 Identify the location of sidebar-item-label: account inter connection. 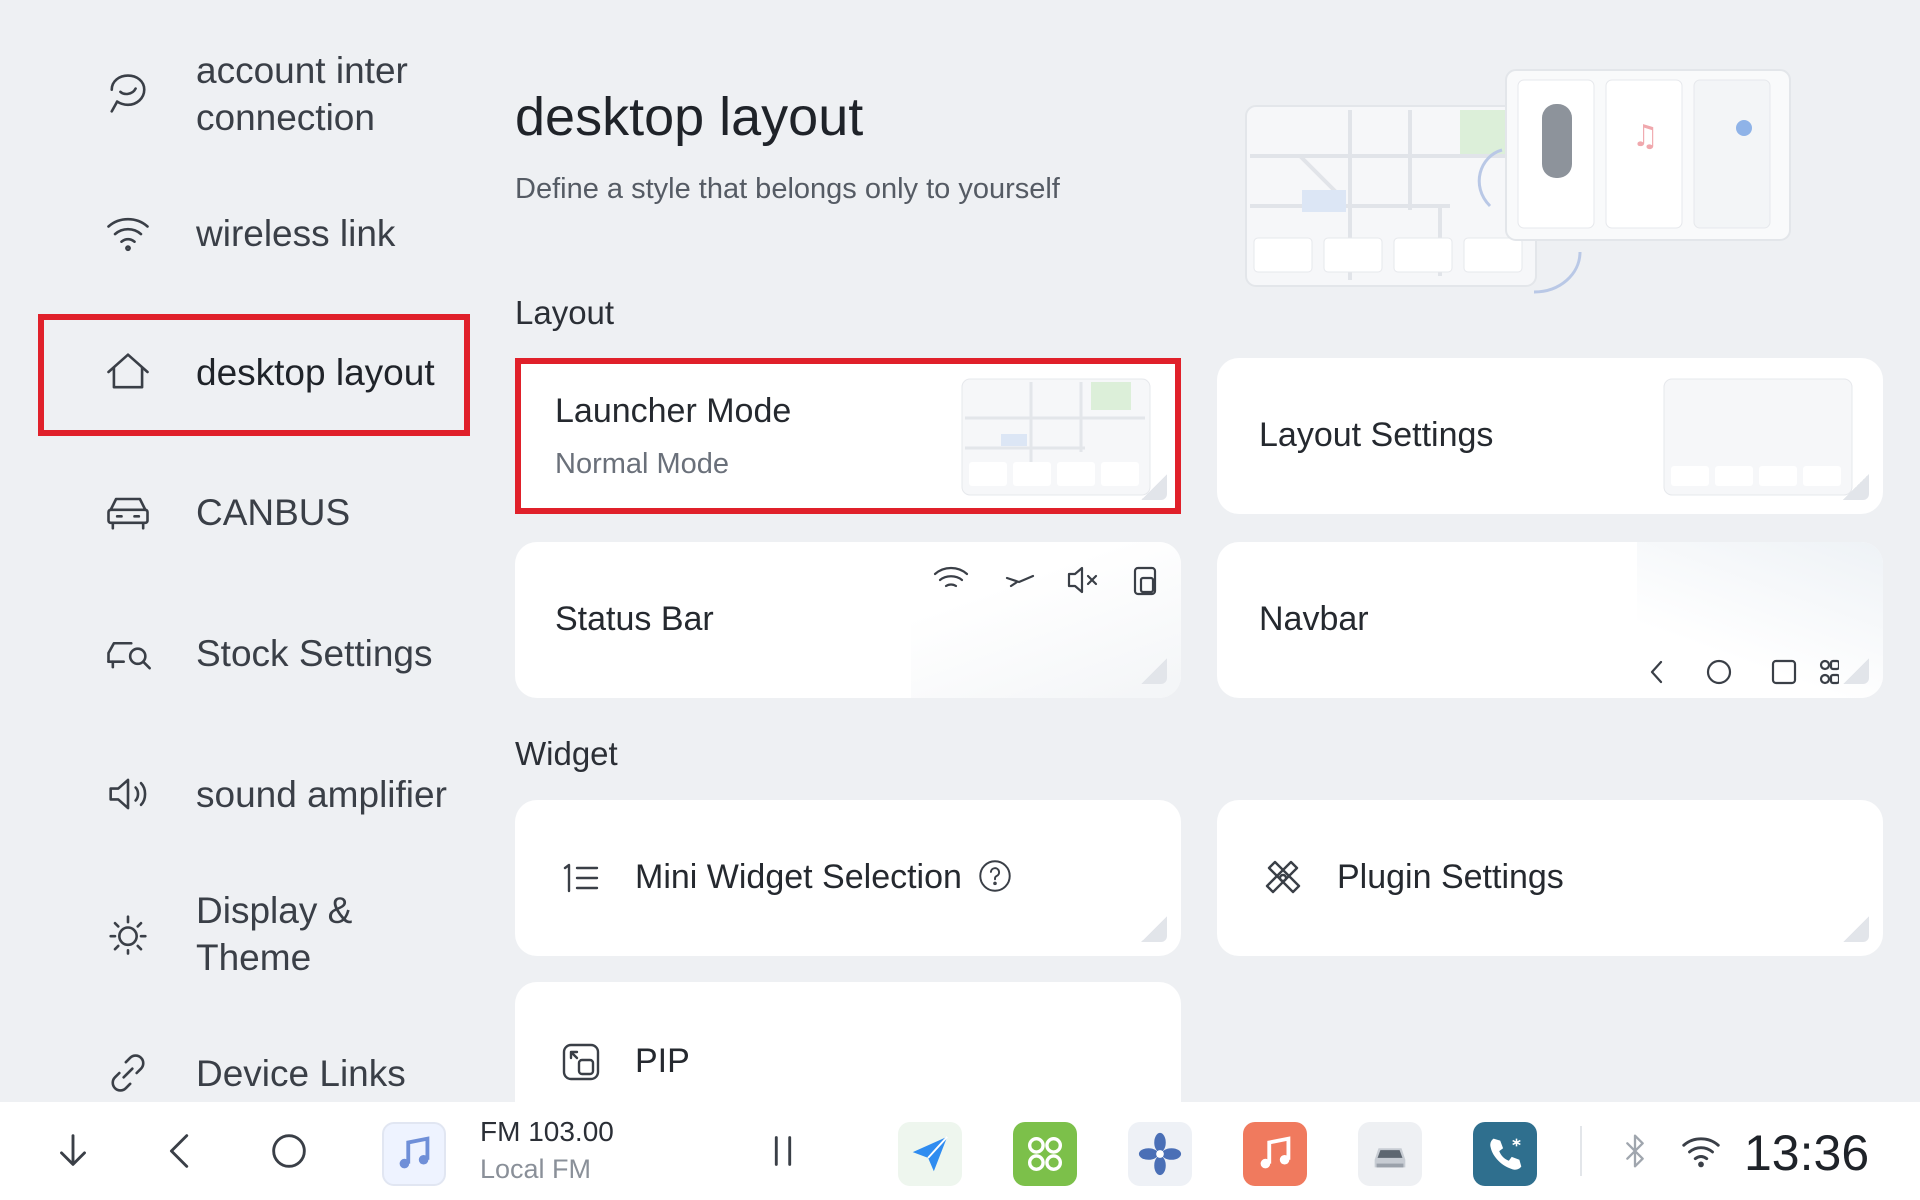
(302, 94).